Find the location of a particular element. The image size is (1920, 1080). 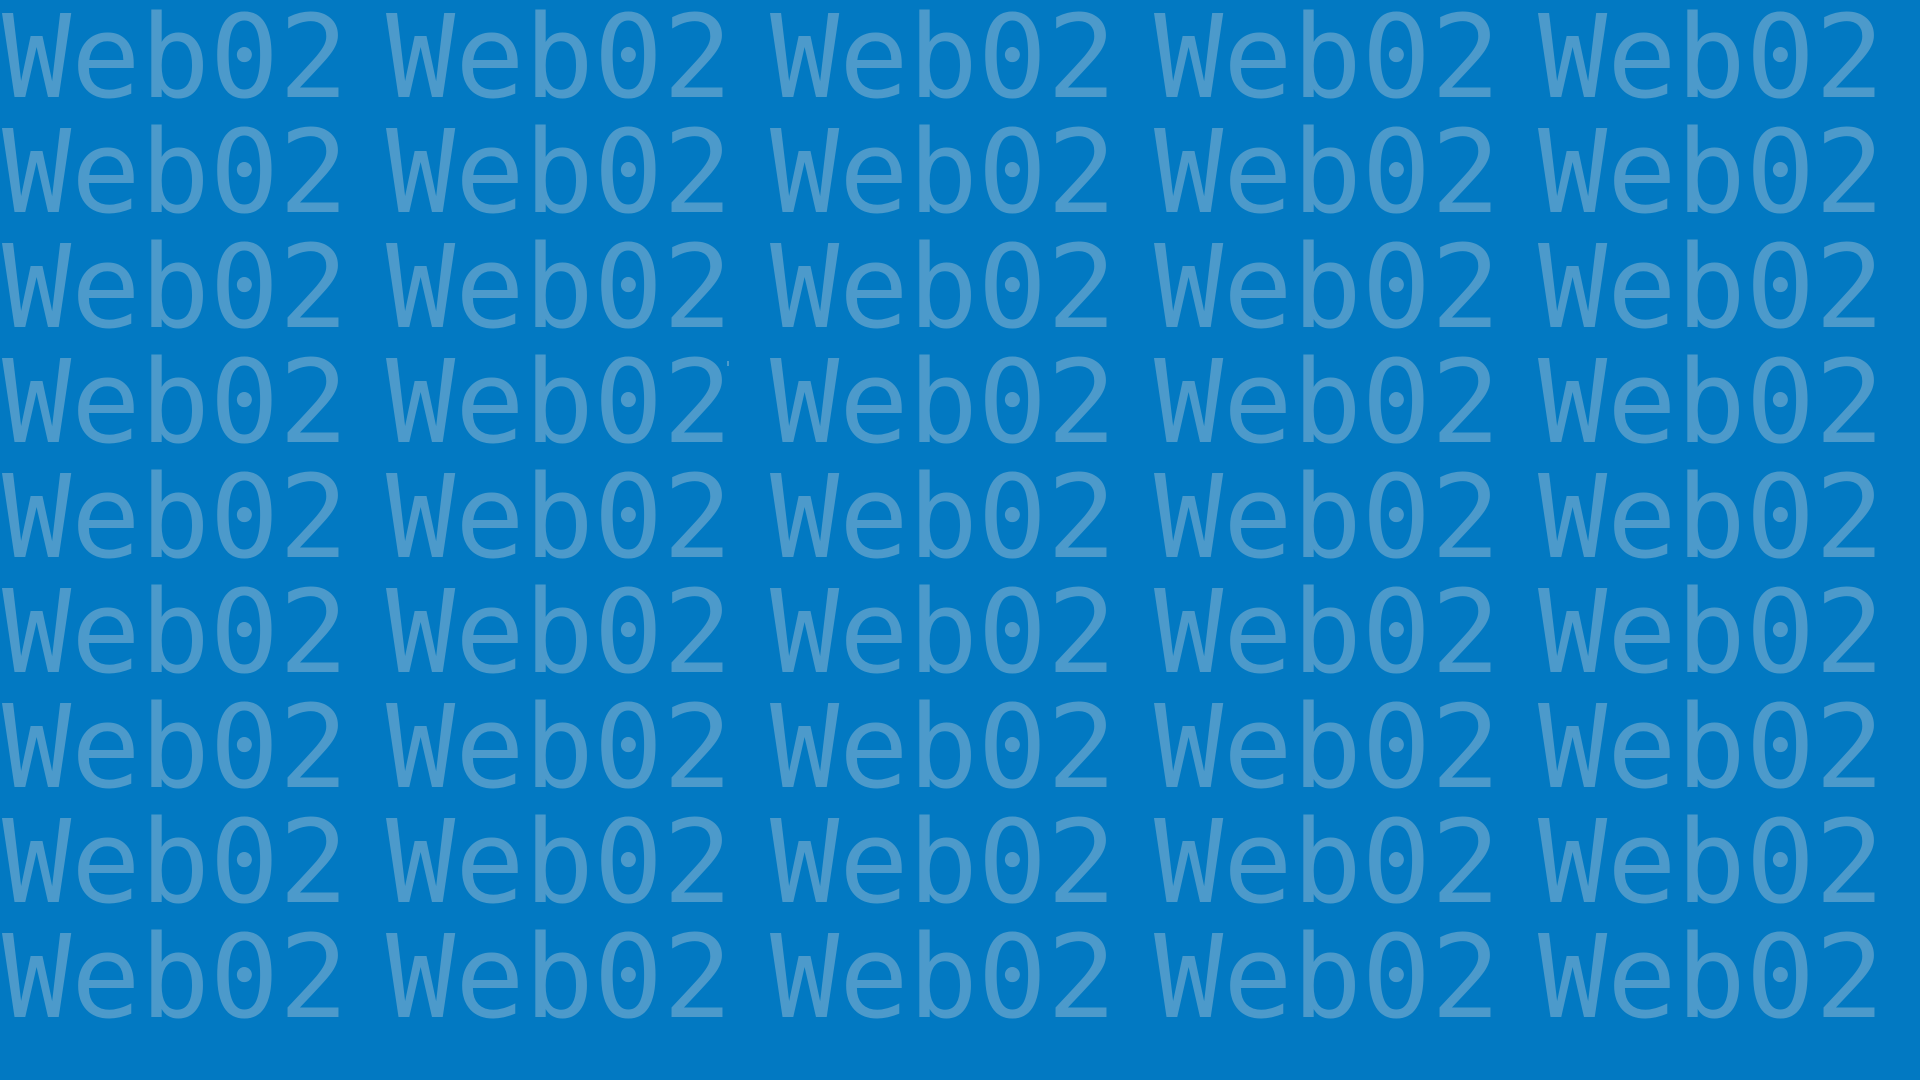

mouse-cursor is located at coordinates (728, 363).